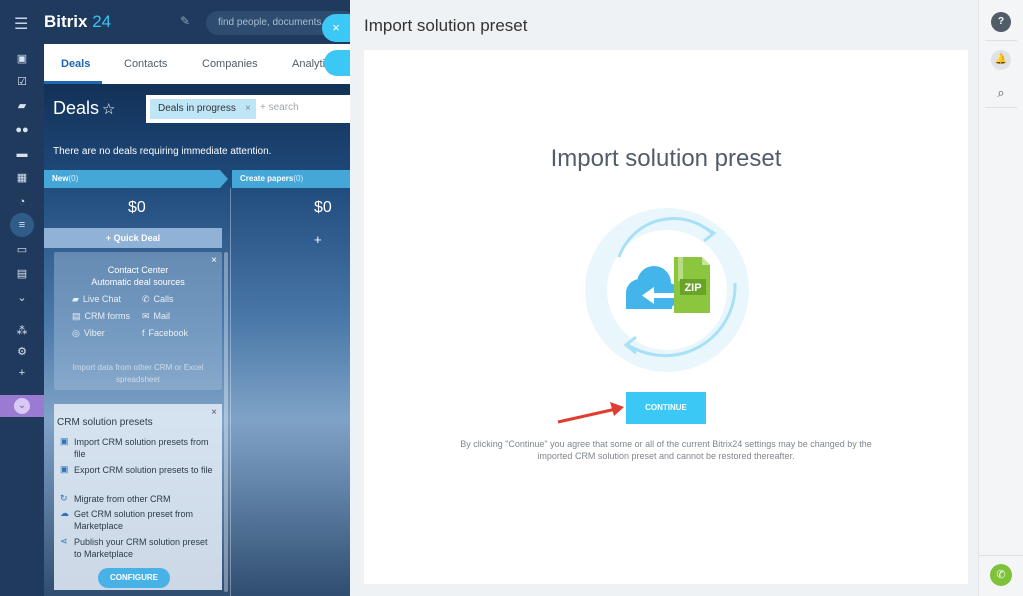  Describe the element at coordinates (64, 441) in the screenshot. I see `import-icon: ▣` at that location.